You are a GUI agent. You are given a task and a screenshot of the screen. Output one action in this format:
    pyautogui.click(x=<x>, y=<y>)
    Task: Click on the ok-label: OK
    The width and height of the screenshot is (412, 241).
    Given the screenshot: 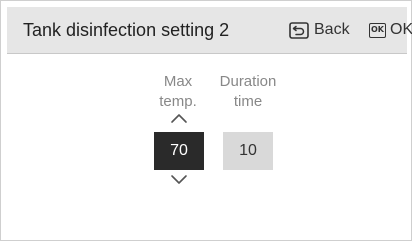 What is the action you would take?
    pyautogui.click(x=401, y=29)
    